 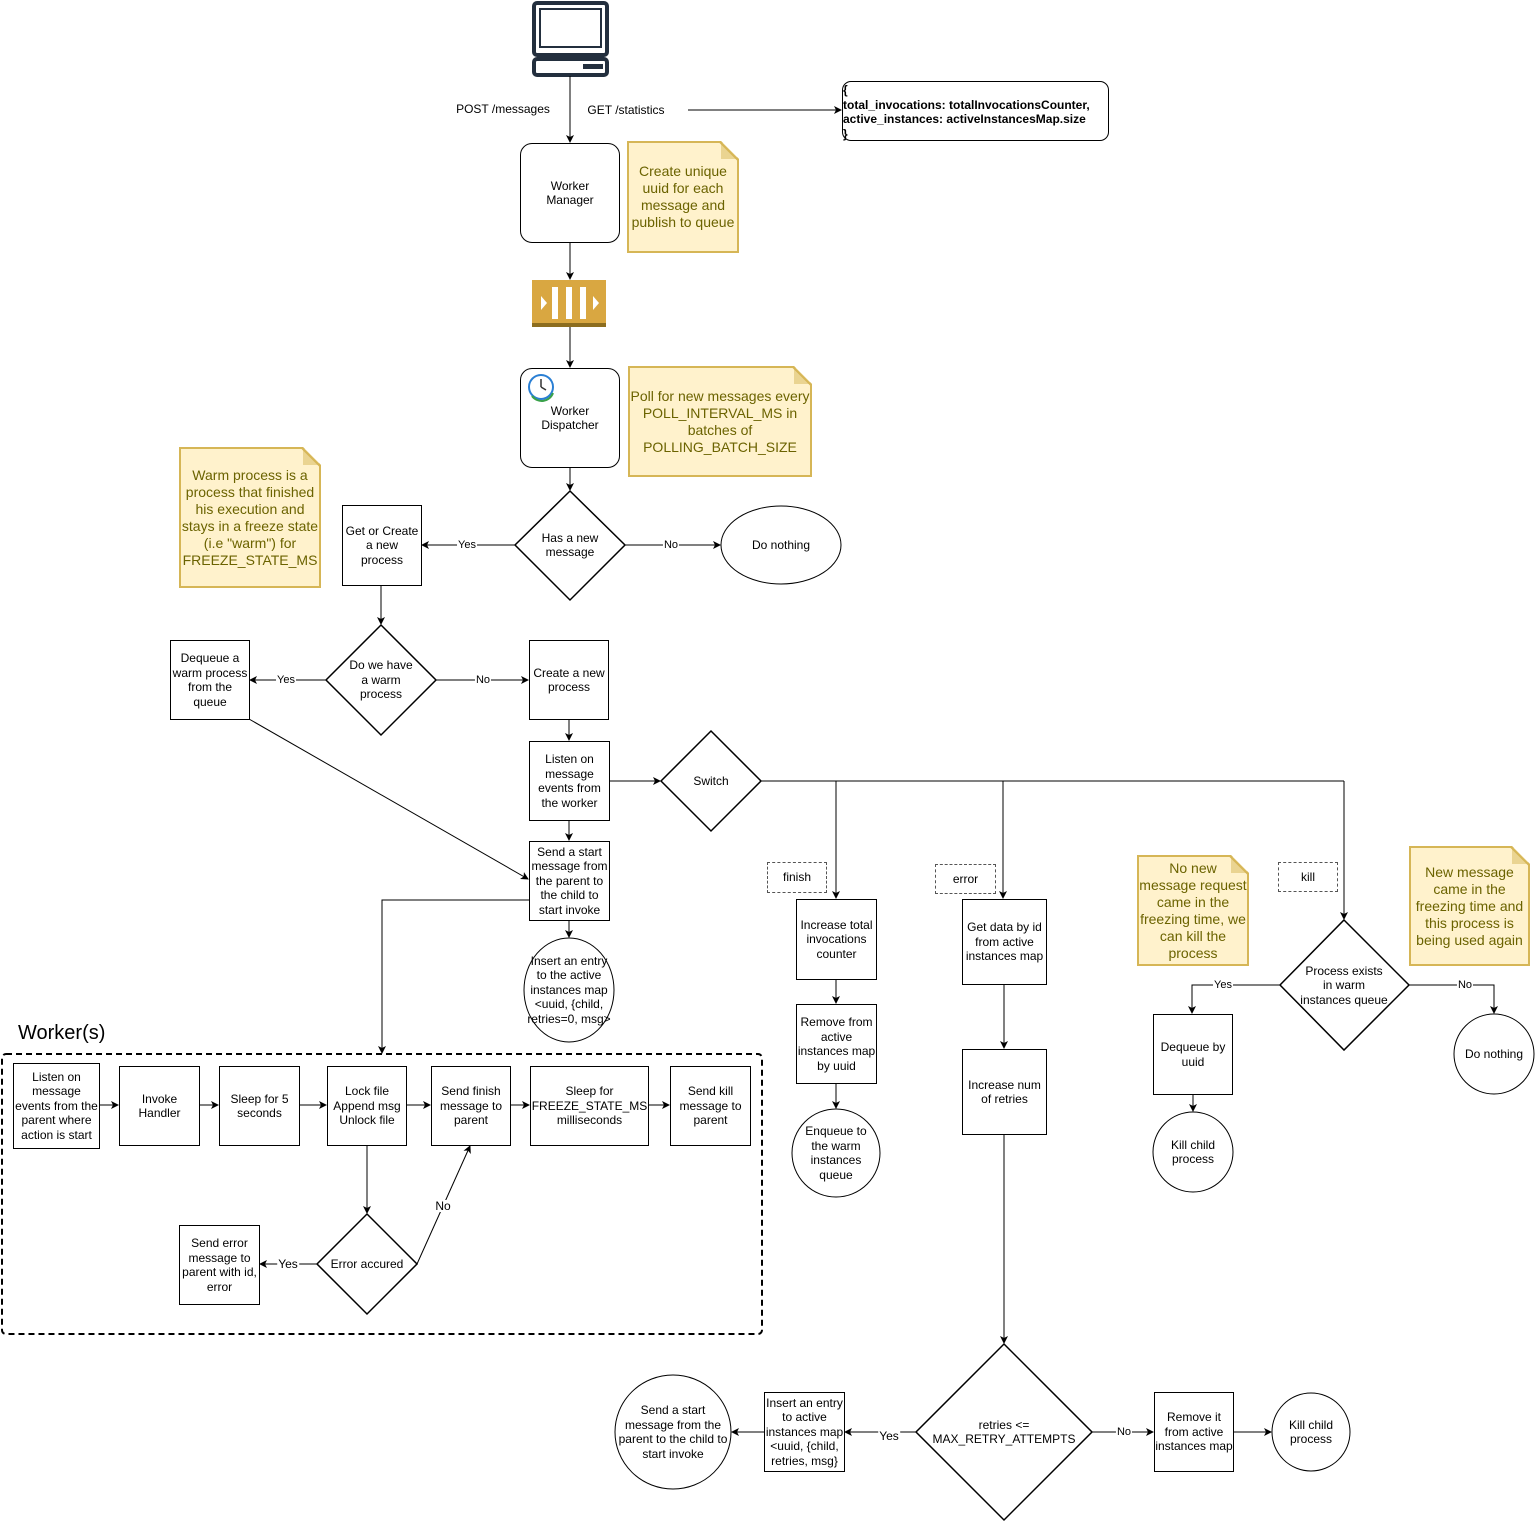 I want to click on worker-invoke-handler-node: Invoke Handler, so click(x=159, y=1106).